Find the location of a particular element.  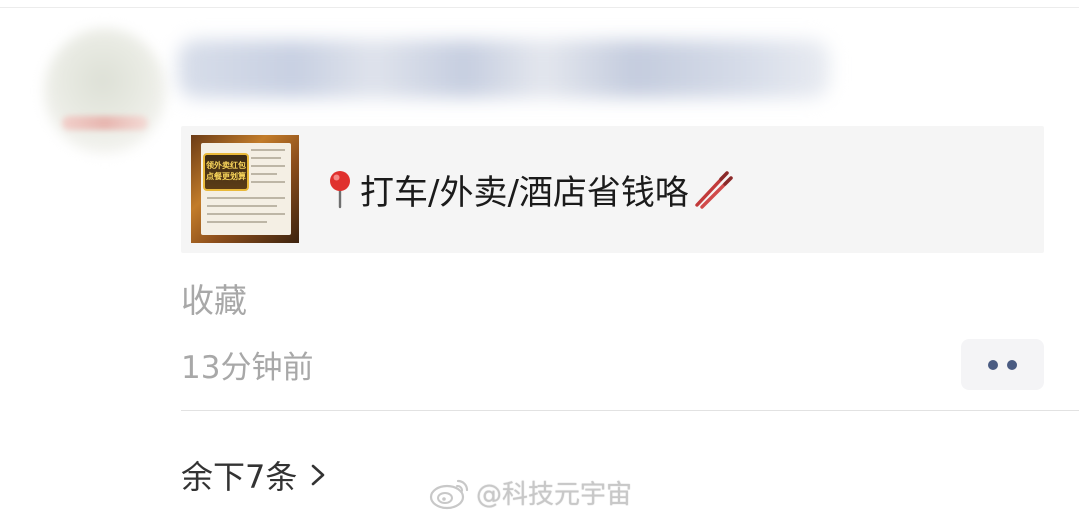

attachment-thumbnail: 领外卖红包 点餐更划算 is located at coordinates (245, 189).